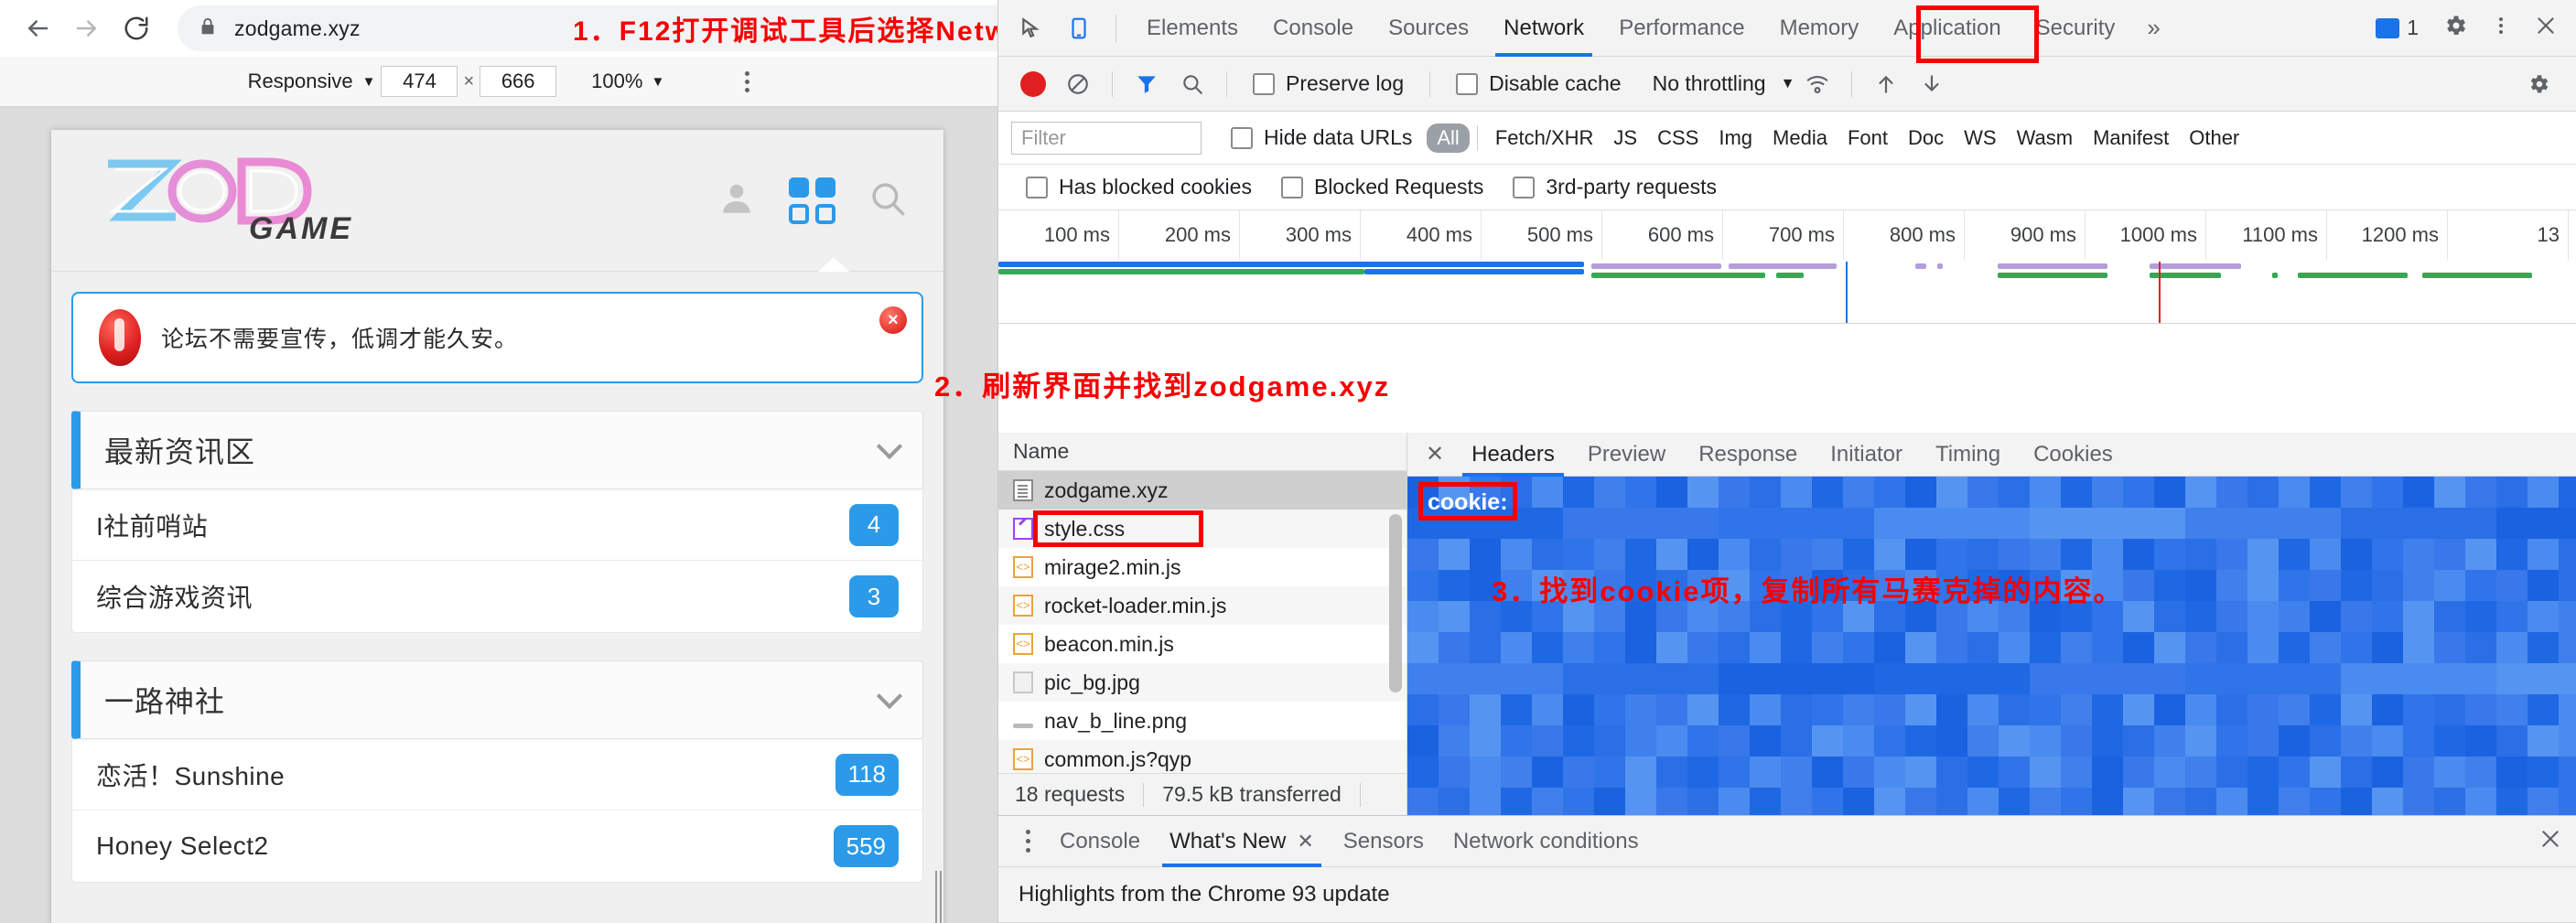 This screenshot has height=923, width=2576. I want to click on table-row: <> rocket-loader.min.js, so click(1202, 605).